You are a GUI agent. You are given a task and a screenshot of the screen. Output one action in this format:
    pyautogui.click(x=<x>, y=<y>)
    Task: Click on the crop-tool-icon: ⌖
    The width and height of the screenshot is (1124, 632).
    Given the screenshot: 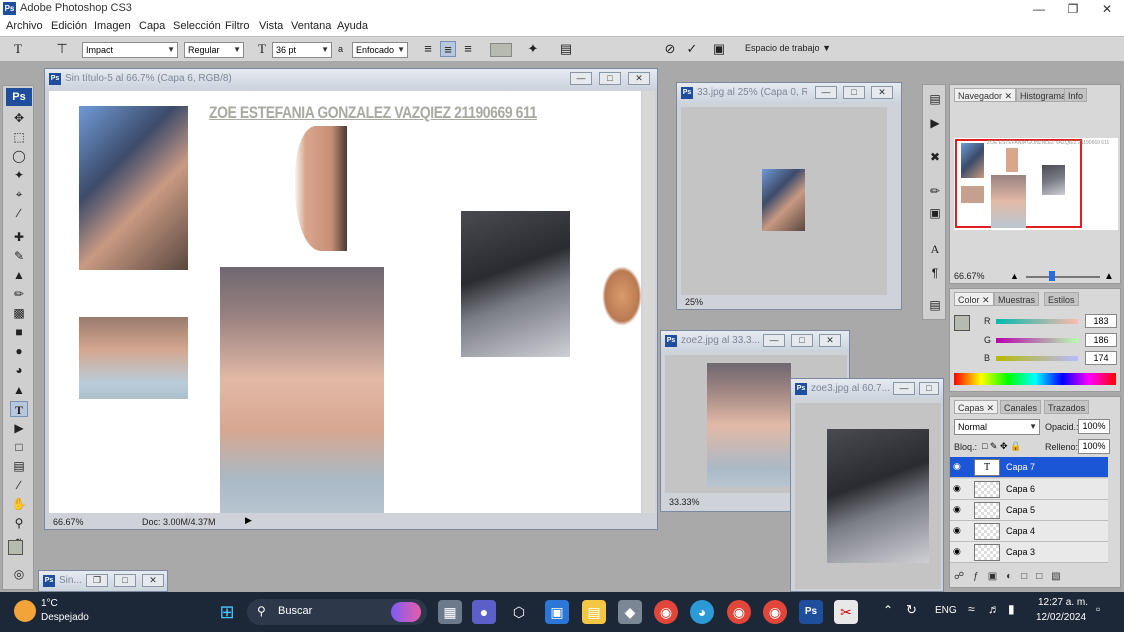 What is the action you would take?
    pyautogui.click(x=19, y=194)
    